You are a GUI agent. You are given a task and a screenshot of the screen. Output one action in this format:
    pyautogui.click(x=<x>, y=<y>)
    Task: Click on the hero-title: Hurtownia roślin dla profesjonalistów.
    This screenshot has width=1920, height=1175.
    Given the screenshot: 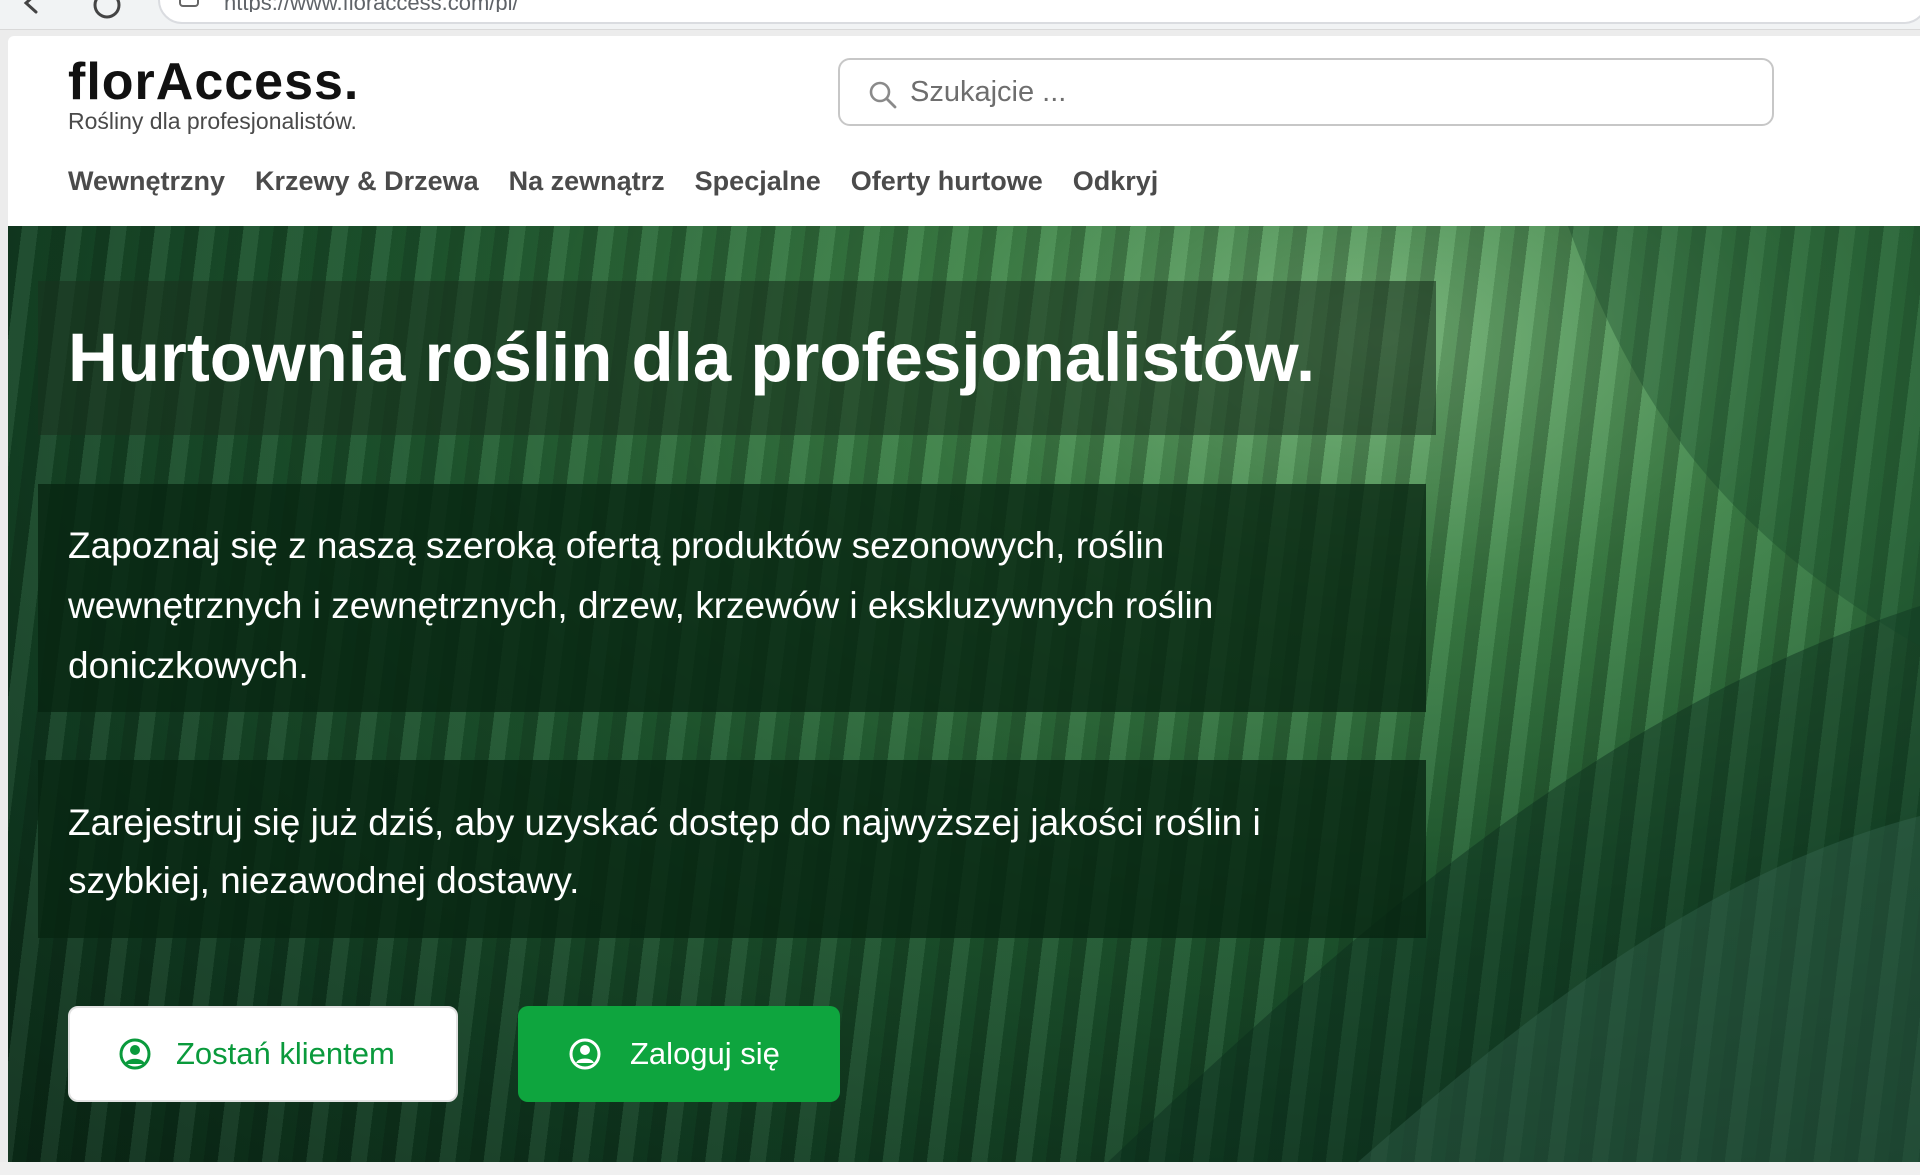 What is the action you would take?
    pyautogui.click(x=692, y=357)
    